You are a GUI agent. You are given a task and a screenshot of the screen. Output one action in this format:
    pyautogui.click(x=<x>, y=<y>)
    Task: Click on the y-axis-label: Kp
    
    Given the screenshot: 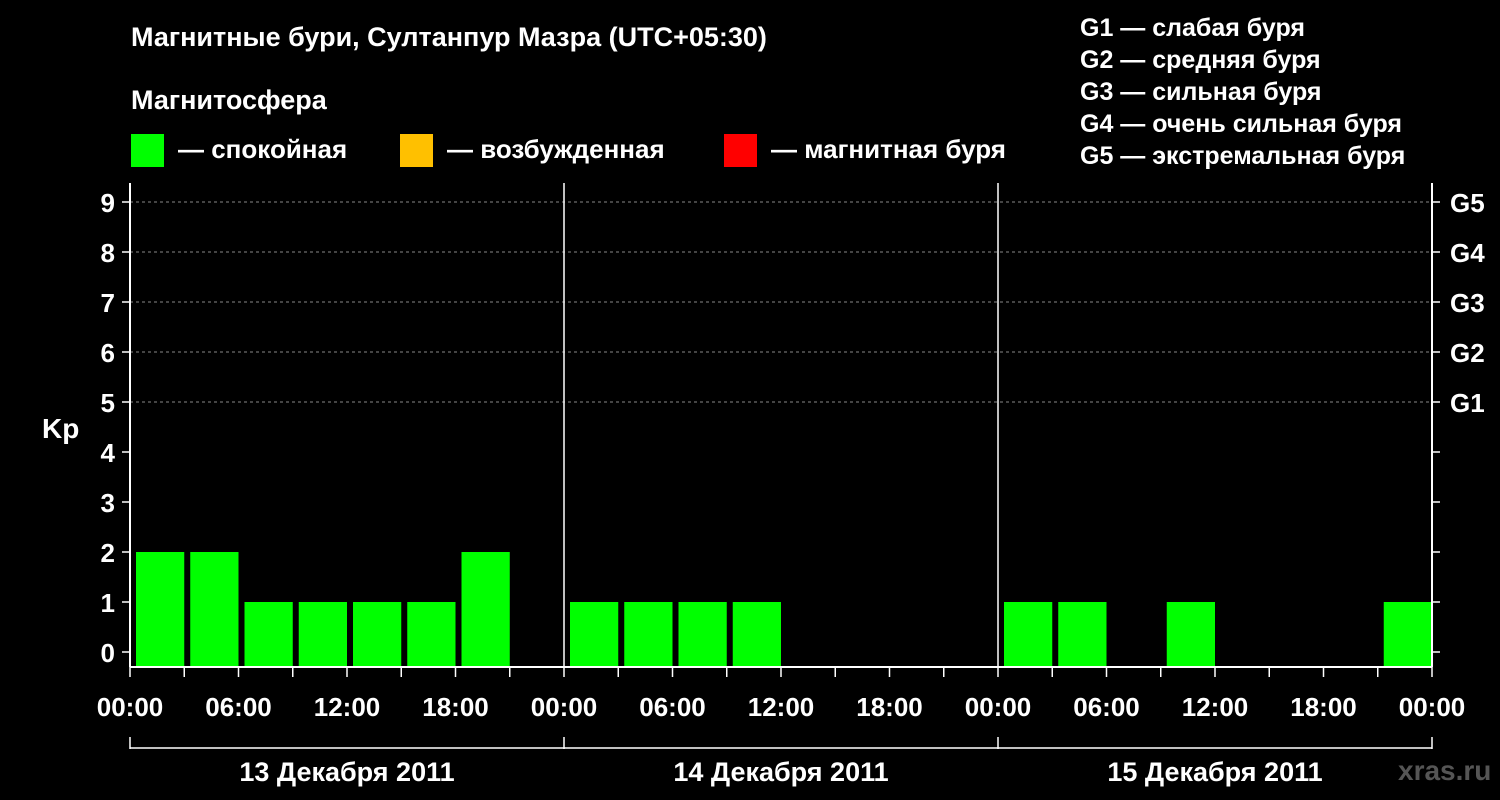 What is the action you would take?
    pyautogui.click(x=60, y=428)
    